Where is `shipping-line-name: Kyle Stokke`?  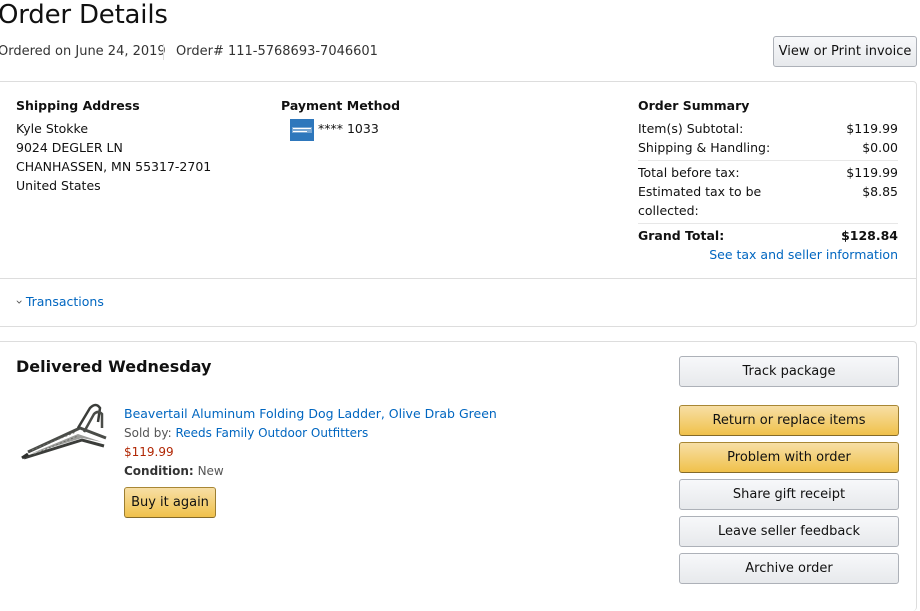 shipping-line-name: Kyle Stokke is located at coordinates (52, 128).